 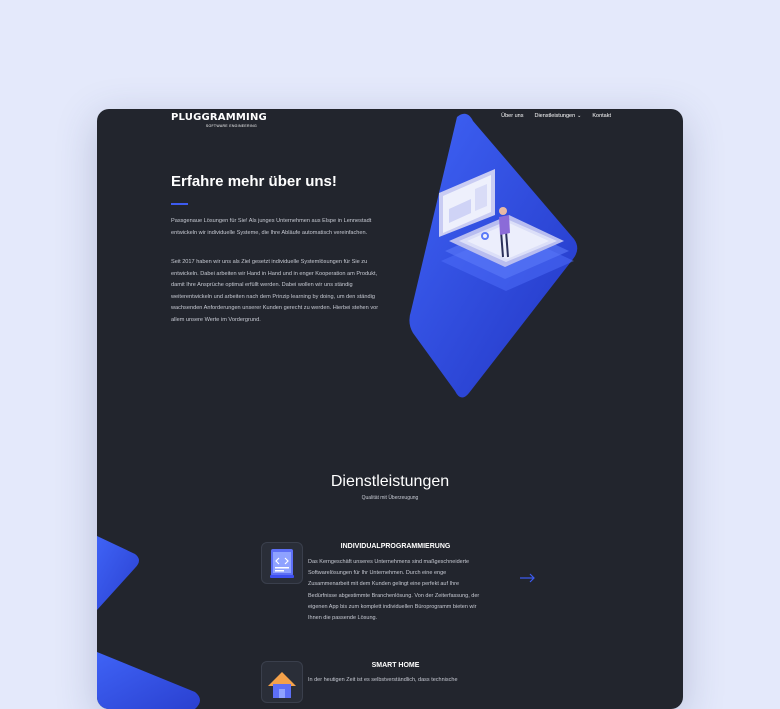 What do you see at coordinates (254, 181) in the screenshot?
I see `about-title: Erfahre mehr über uns!` at bounding box center [254, 181].